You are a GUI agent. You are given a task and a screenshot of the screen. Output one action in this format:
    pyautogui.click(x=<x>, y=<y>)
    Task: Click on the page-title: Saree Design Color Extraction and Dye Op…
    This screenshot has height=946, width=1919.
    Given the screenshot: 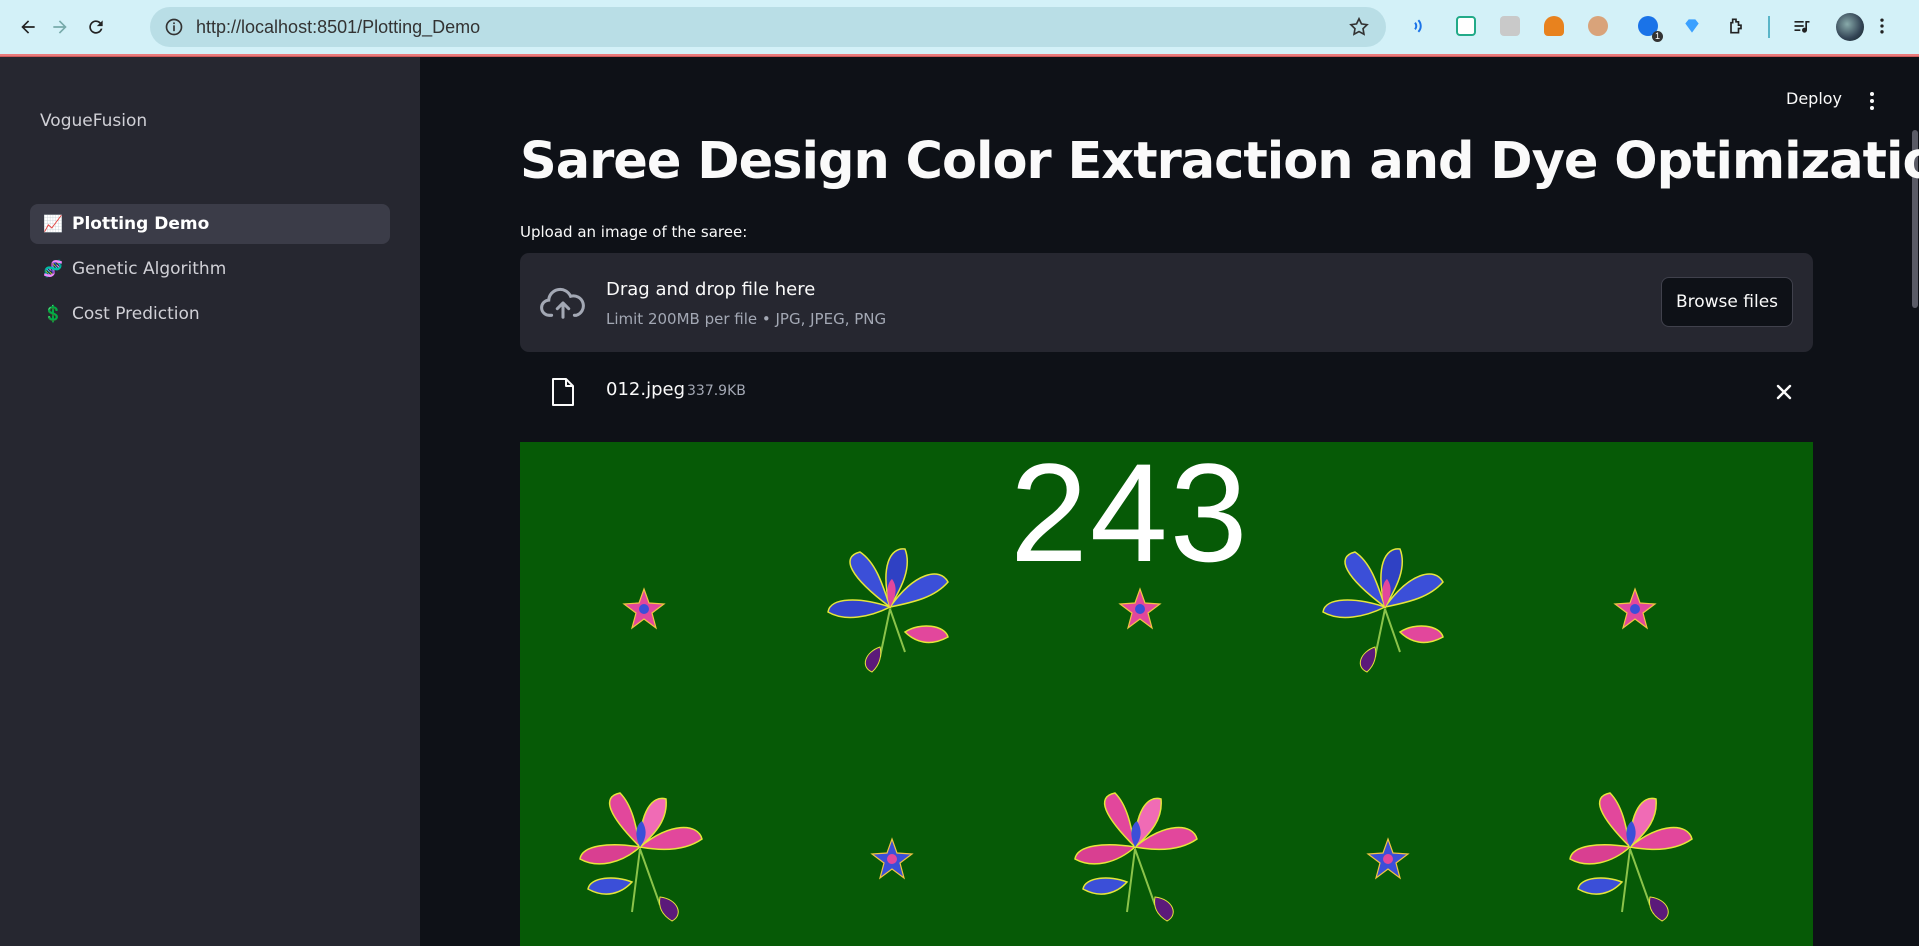 What is the action you would take?
    pyautogui.click(x=1219, y=161)
    